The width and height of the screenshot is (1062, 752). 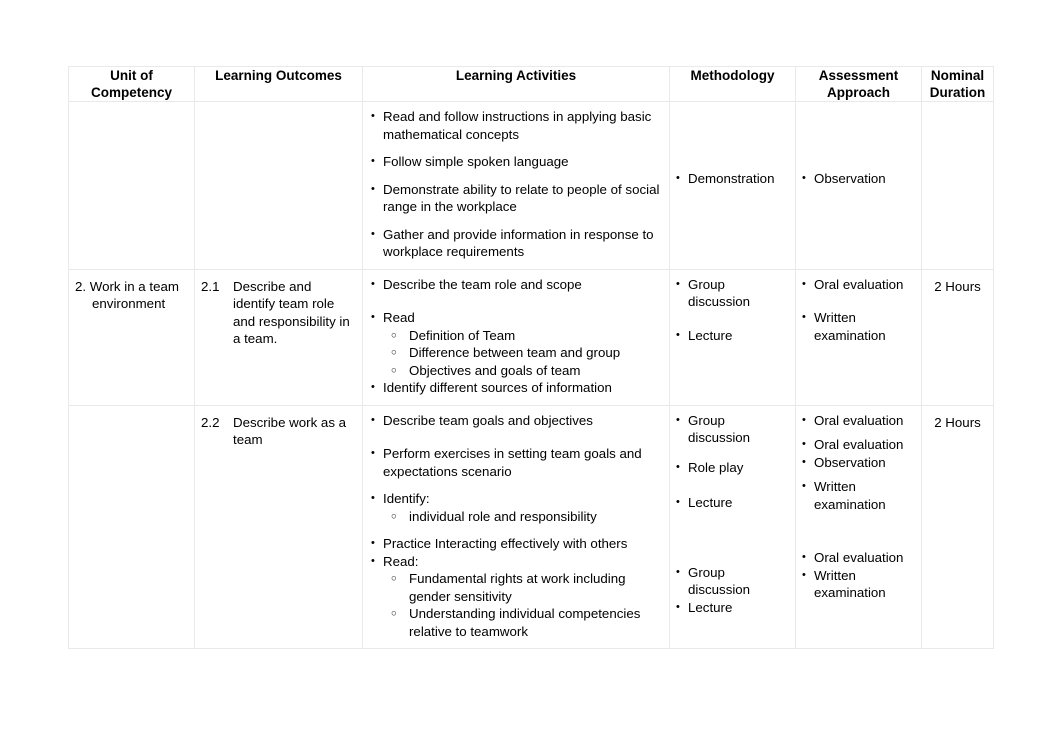 I want to click on cell-assessment-approach: Observation, so click(x=858, y=185).